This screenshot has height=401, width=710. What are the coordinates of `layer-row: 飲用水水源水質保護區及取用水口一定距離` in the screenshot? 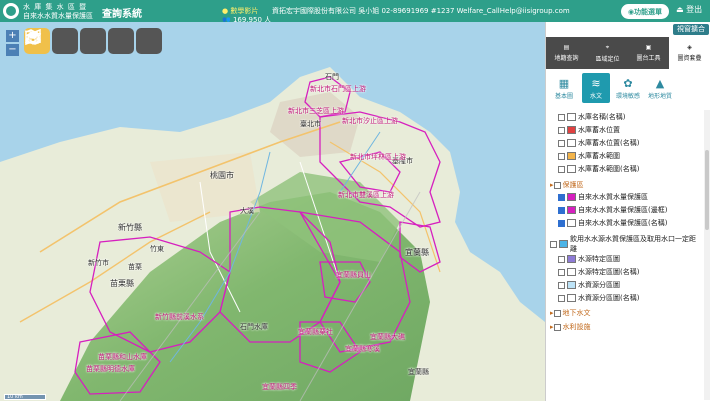 It's located at (624, 244).